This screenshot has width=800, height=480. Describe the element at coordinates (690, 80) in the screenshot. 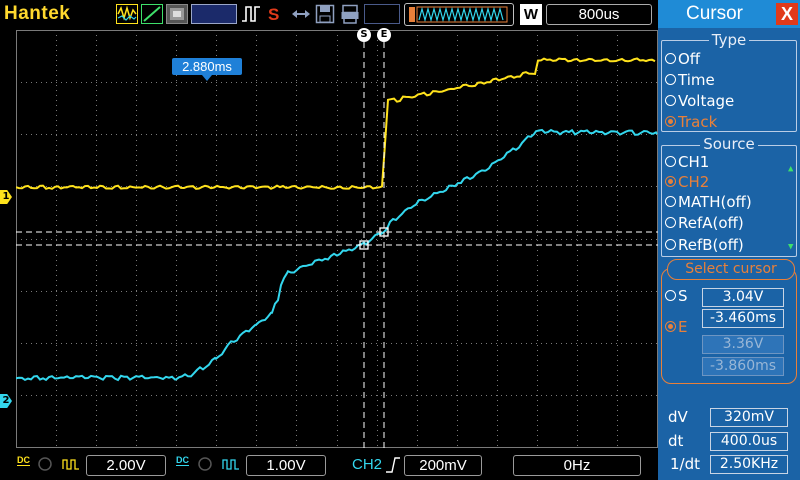

I see `type-option-time: Time` at that location.